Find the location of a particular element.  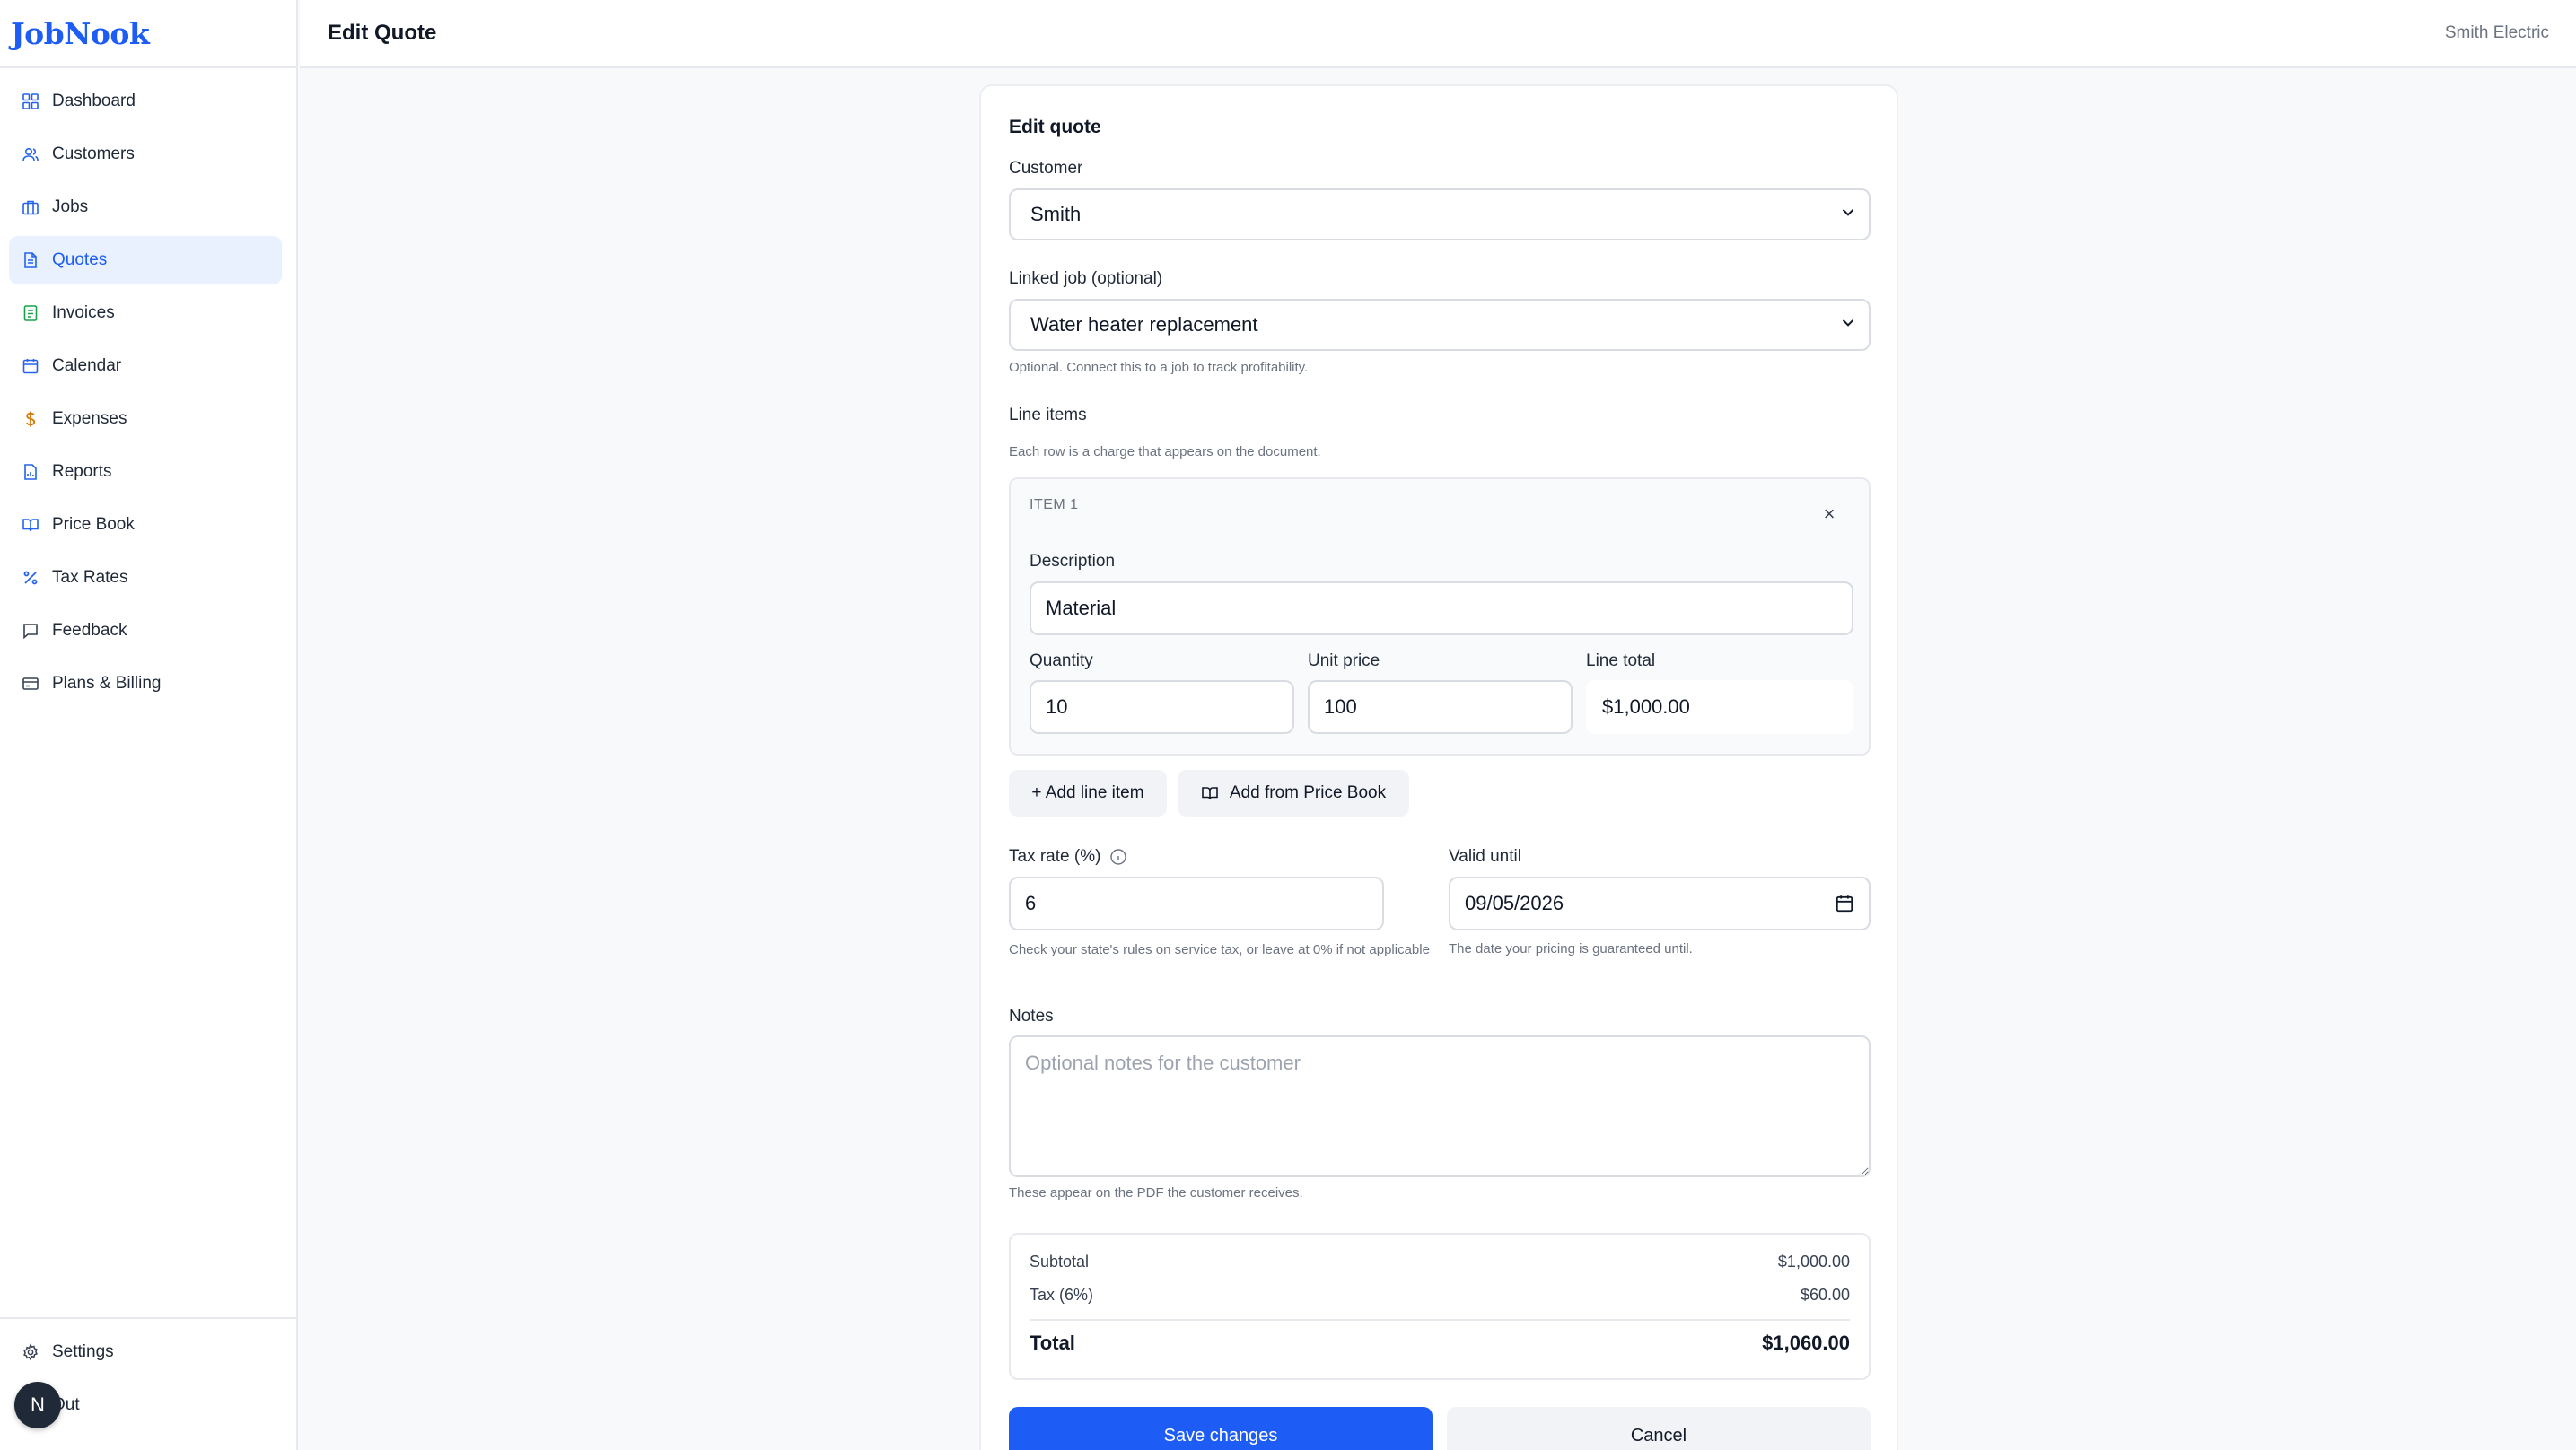

line-item-header: ITEM 1 is located at coordinates (1054, 504).